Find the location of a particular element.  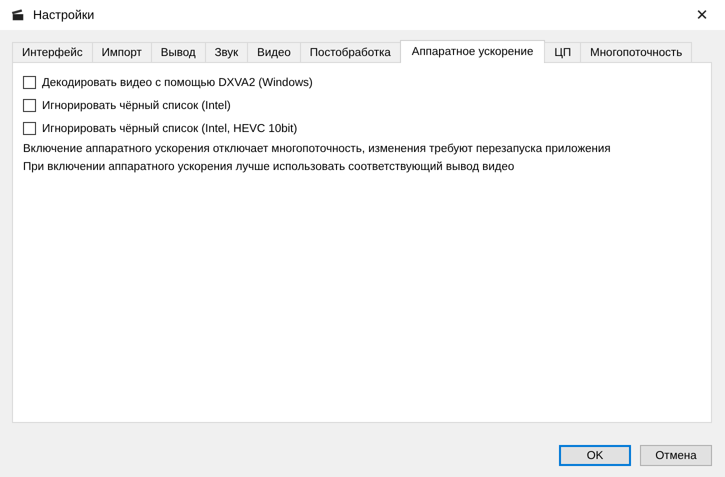

note-text: При включении аппаратного ускорения лучше использовать соответствующий вывод видео is located at coordinates (269, 167).